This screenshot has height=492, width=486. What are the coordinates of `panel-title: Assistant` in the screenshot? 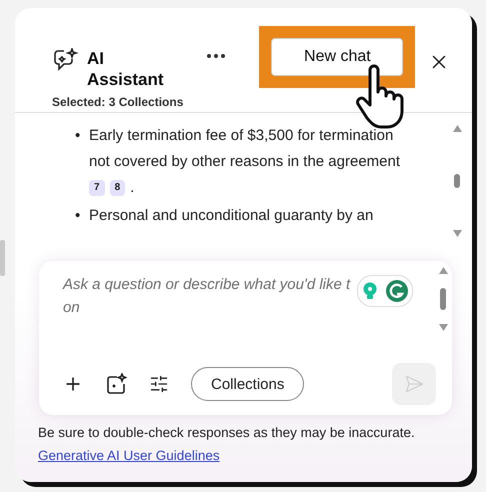 It's located at (125, 79).